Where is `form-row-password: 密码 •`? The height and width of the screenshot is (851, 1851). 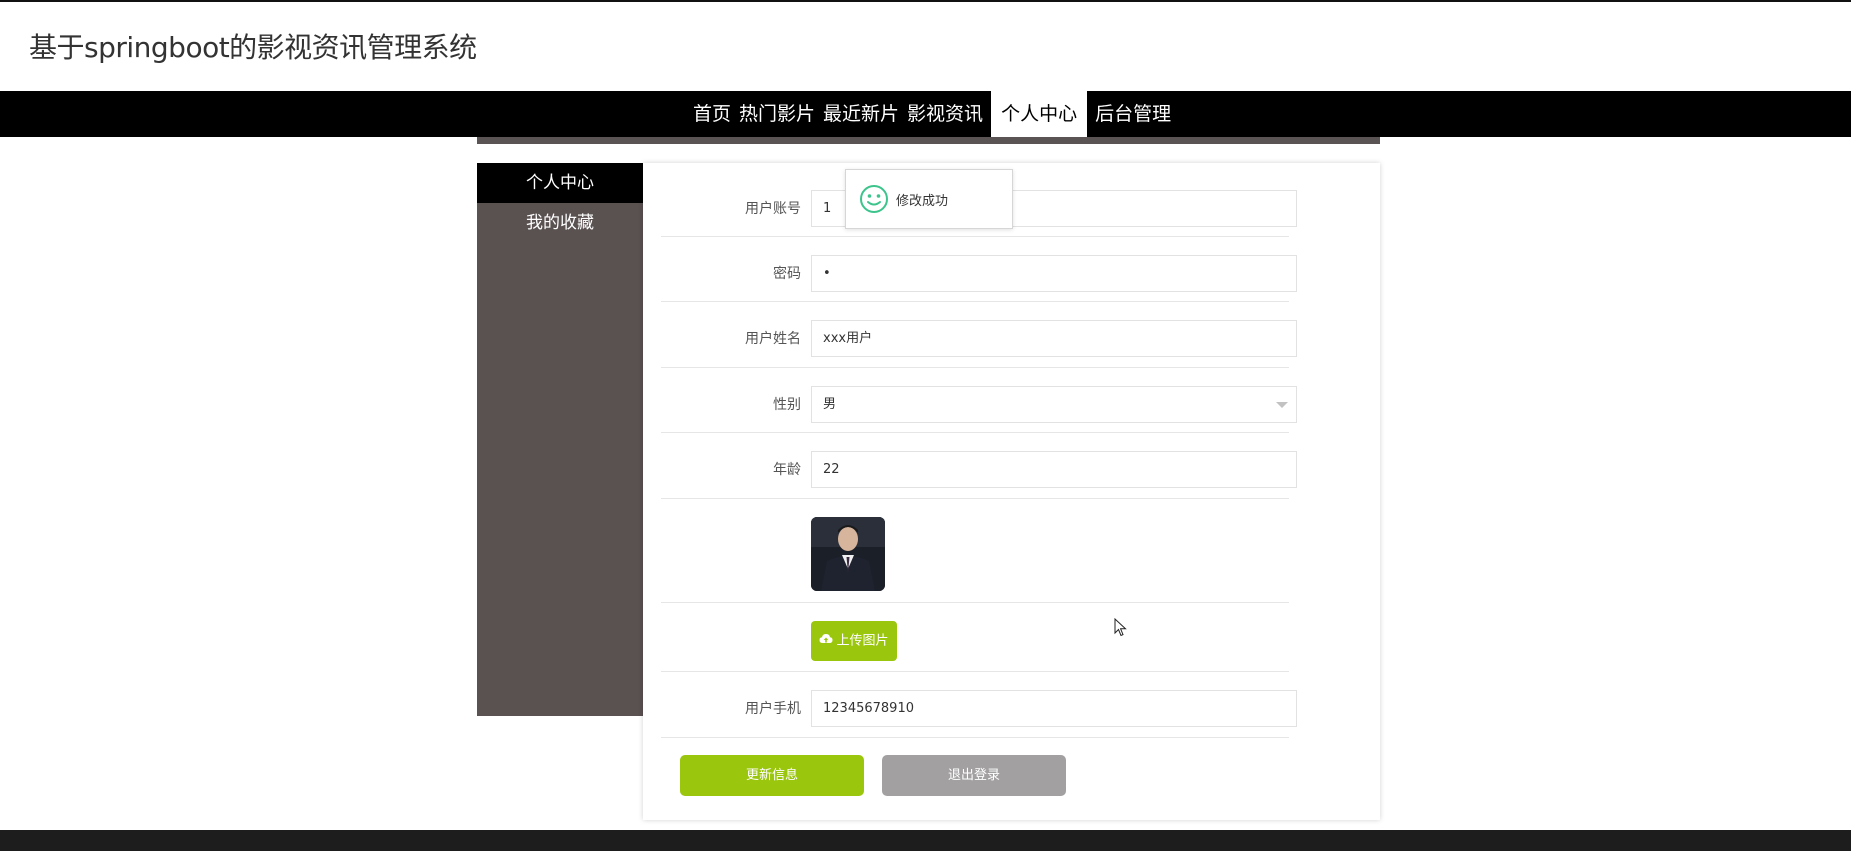 form-row-password: 密码 • is located at coordinates (979, 269).